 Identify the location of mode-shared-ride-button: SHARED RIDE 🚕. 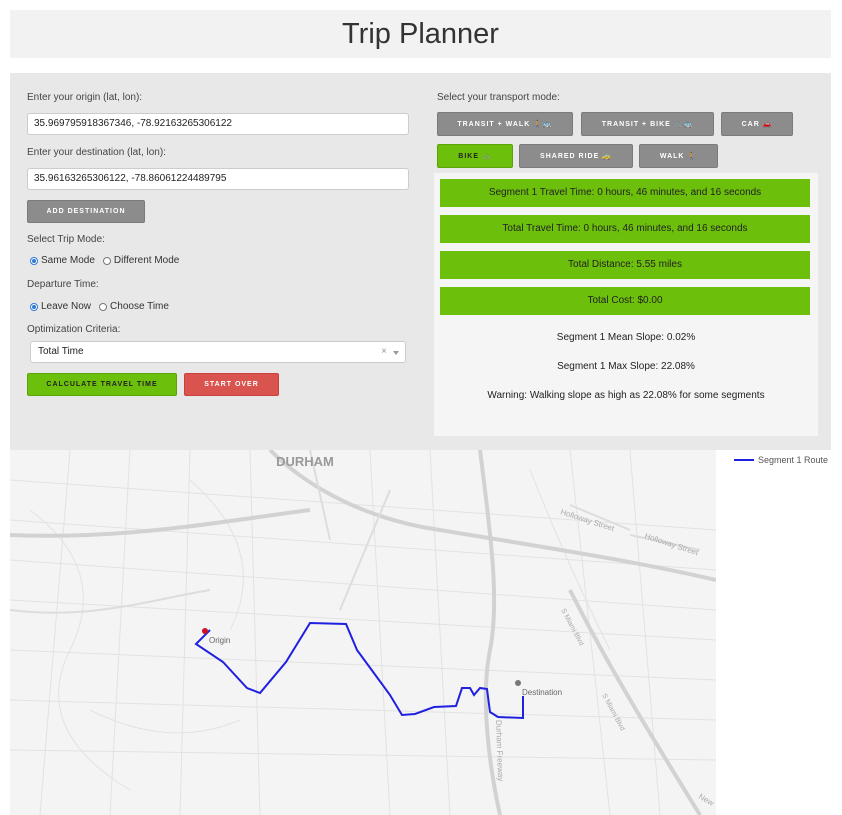
(576, 156).